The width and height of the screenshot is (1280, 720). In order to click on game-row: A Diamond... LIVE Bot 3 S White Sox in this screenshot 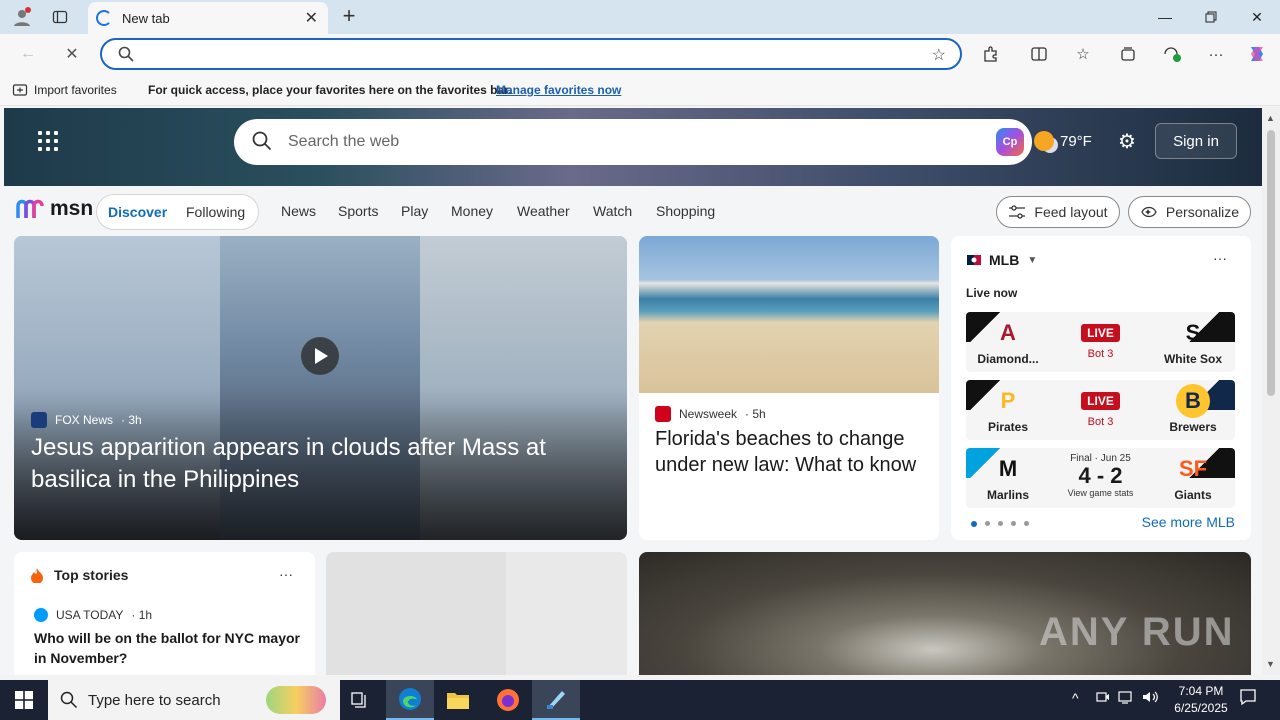, I will do `click(1100, 342)`.